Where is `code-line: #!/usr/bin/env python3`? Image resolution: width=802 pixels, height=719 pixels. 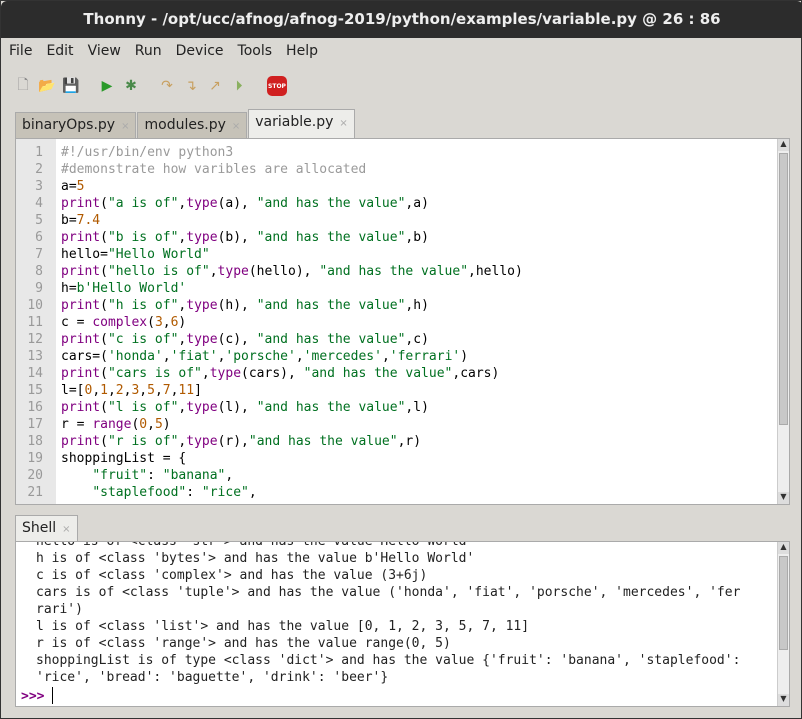 code-line: #!/usr/bin/env python3 is located at coordinates (292, 152).